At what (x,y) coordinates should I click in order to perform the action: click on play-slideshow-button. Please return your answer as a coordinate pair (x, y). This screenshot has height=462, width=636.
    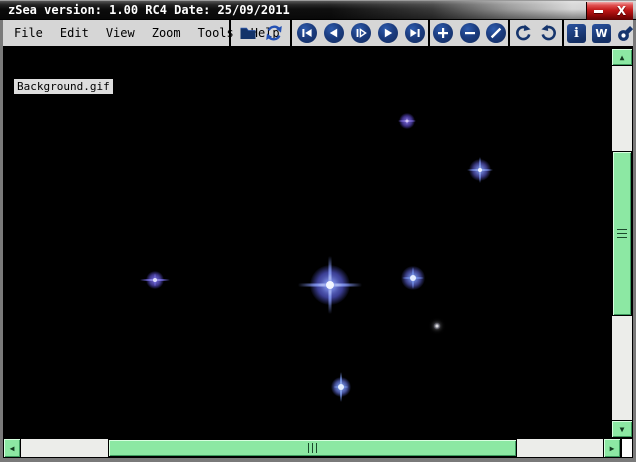
    Looking at the image, I should click on (361, 33).